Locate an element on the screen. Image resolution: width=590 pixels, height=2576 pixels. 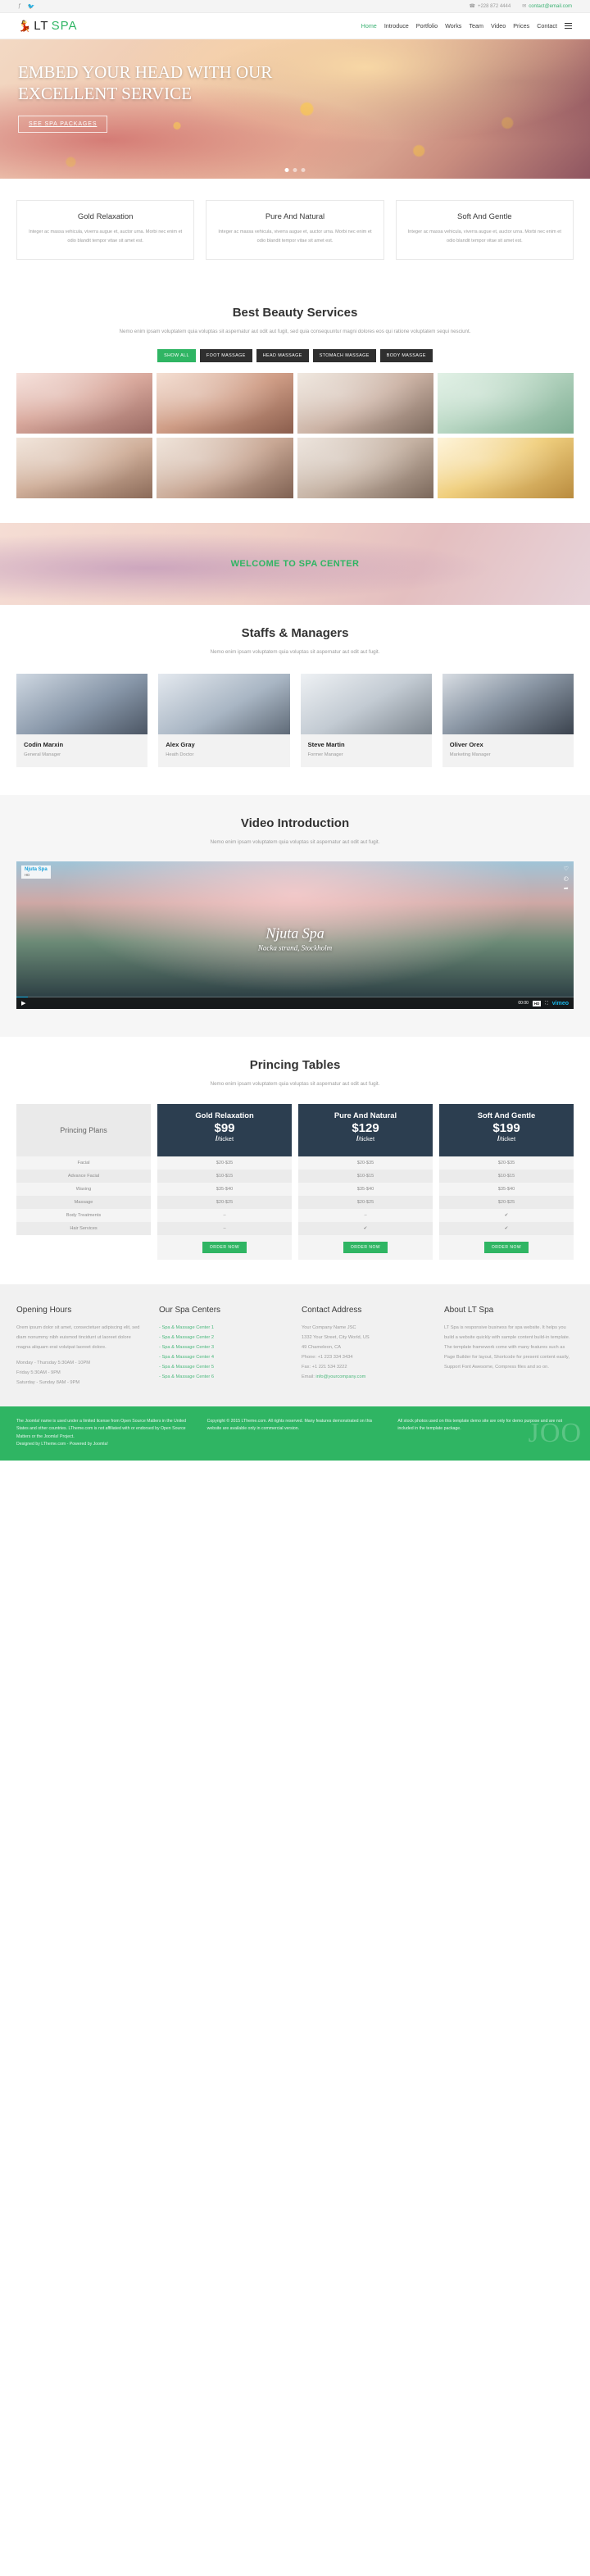
nav-item-introduce: Introduce is located at coordinates (397, 26).